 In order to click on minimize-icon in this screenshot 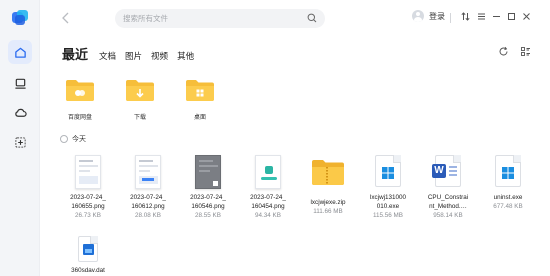, I will do `click(496, 16)`.